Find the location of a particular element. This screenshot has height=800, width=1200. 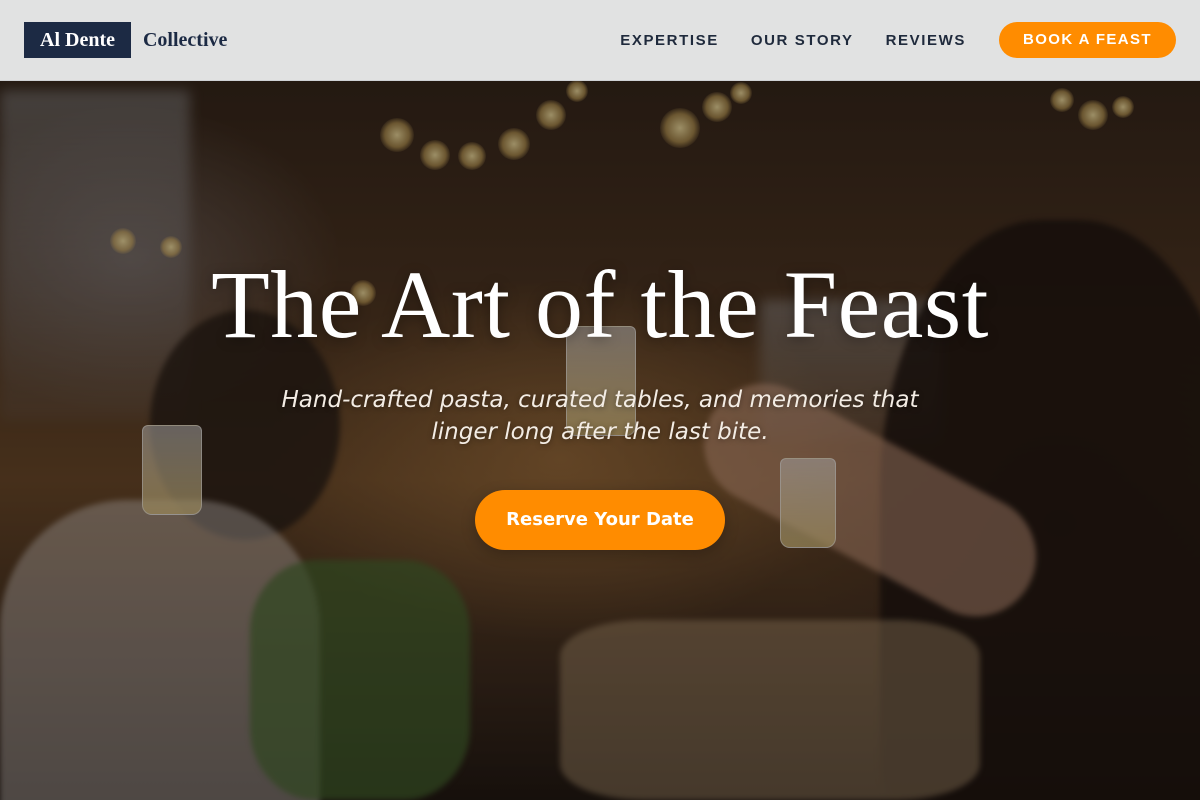

book-feast-button: BOOK A FEAST is located at coordinates (1087, 40).